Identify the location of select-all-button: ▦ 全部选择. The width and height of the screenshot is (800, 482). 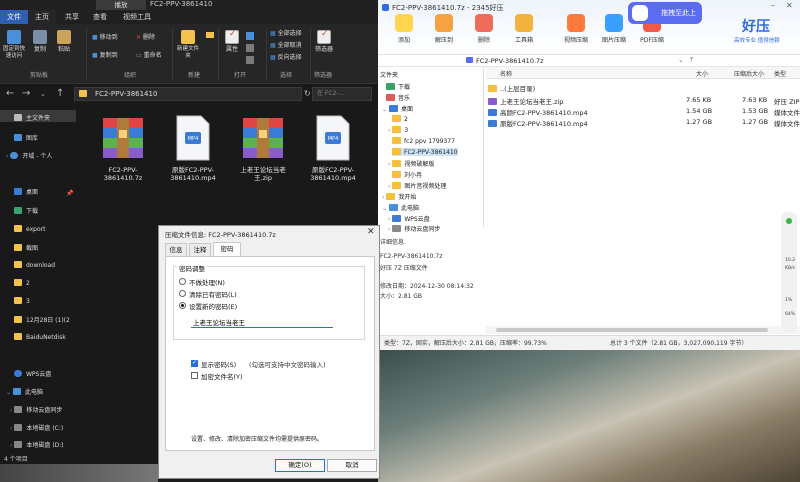
(286, 33).